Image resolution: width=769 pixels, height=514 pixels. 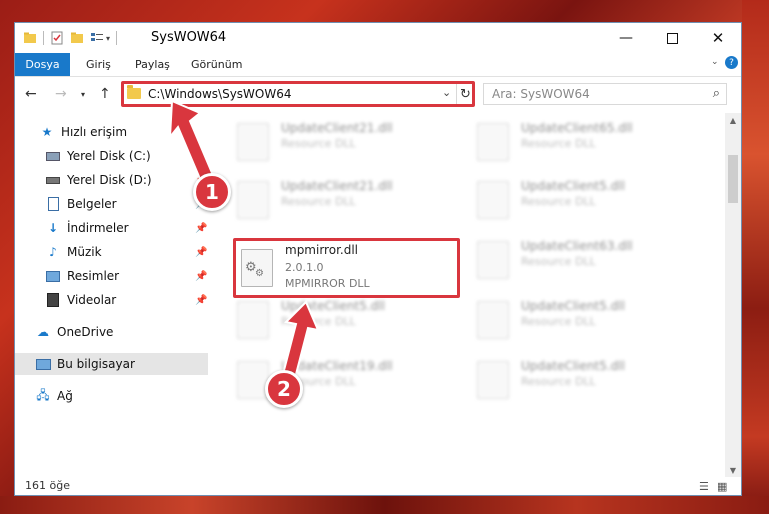 What do you see at coordinates (57, 38) in the screenshot?
I see `properties-icon` at bounding box center [57, 38].